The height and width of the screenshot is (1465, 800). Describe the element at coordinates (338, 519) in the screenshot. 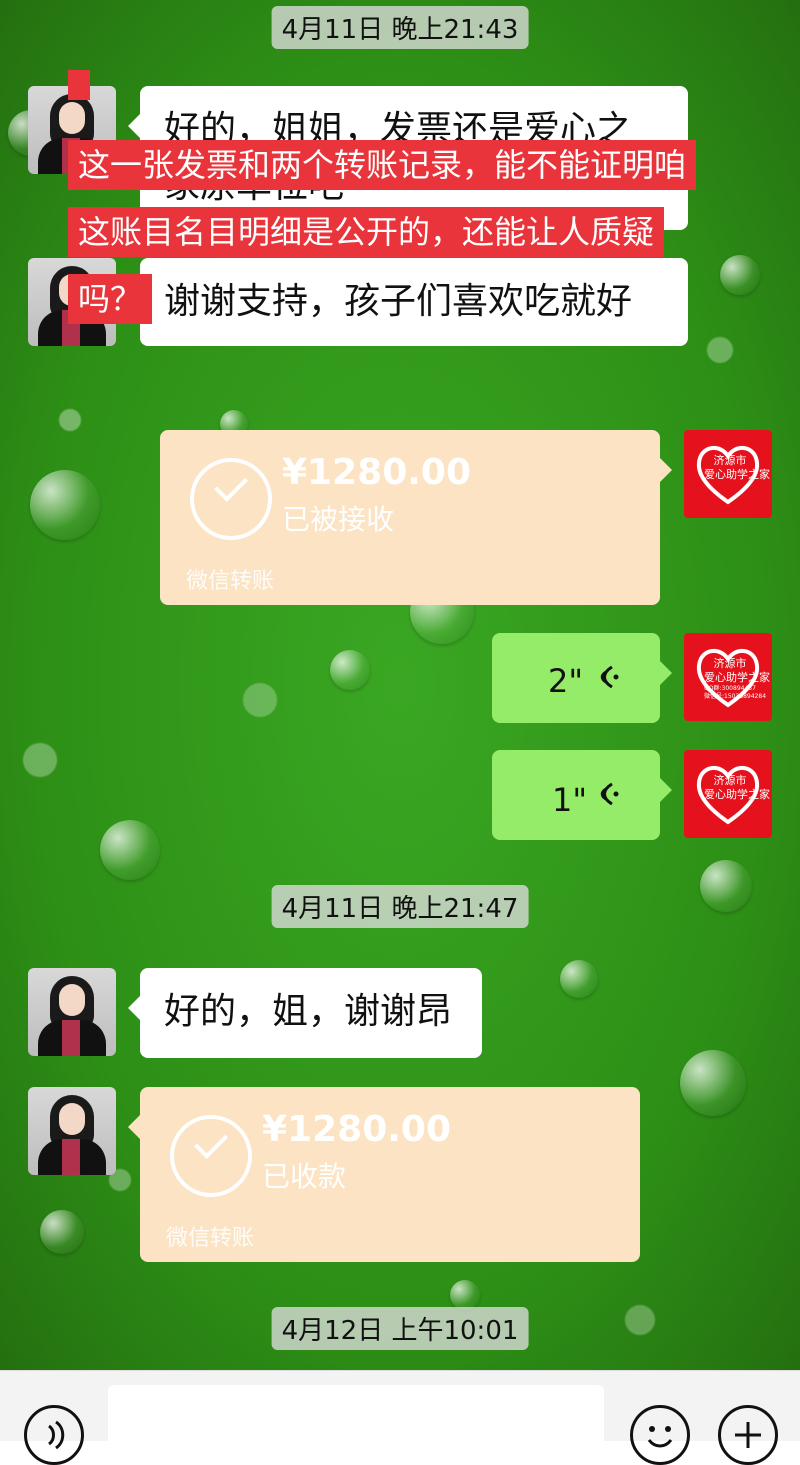

I see `transfer-status: 已被接收` at that location.